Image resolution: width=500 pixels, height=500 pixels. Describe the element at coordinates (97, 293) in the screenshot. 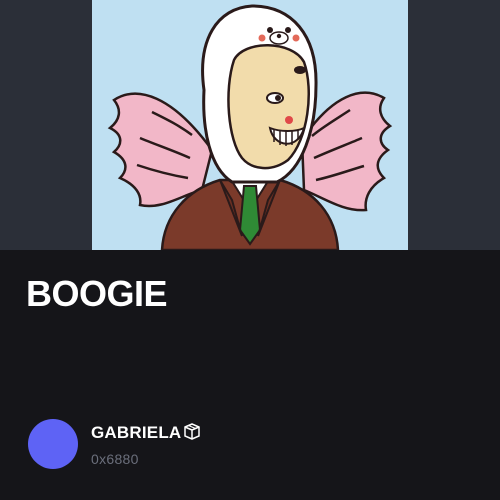

I see `nft-title: BOOGIE` at that location.